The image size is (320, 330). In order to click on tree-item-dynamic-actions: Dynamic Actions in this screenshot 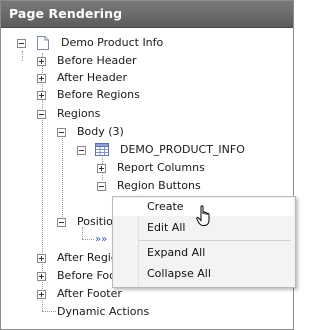, I will do `click(147, 312)`.